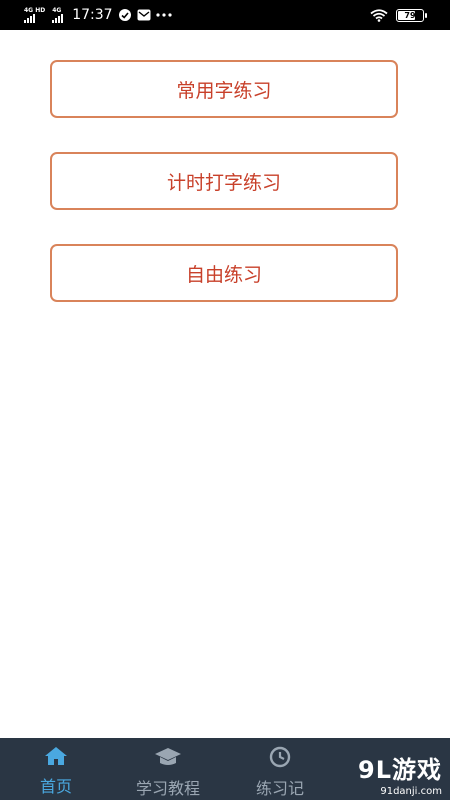  I want to click on common-characters-practice-button: 常用字练习, so click(224, 89).